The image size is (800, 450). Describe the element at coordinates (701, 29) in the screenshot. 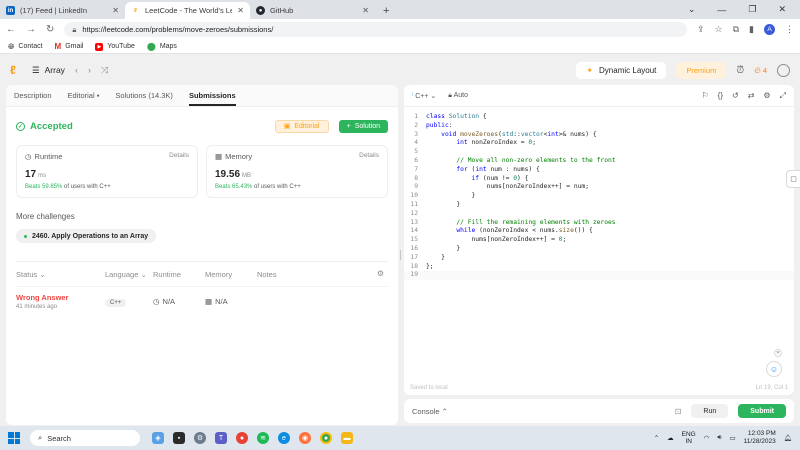

I see `share-icon: ⇪` at that location.